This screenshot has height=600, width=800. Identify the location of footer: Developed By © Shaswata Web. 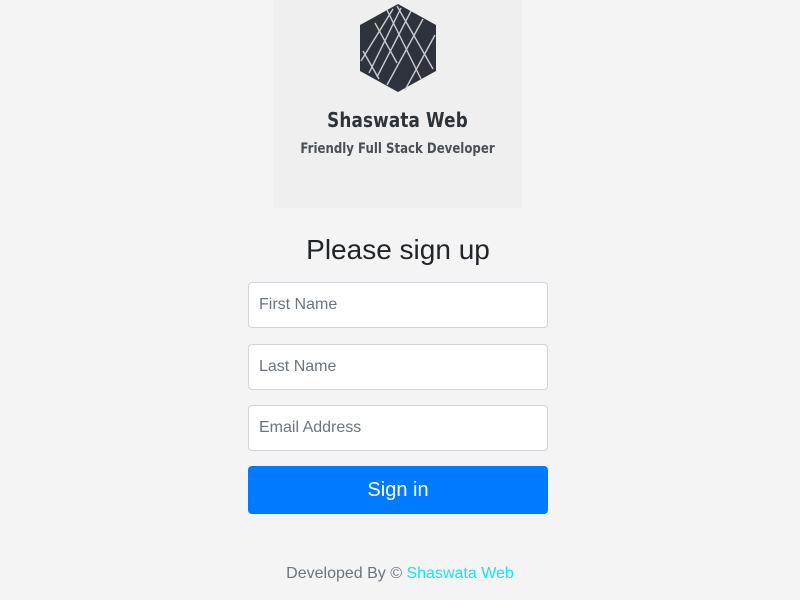
(400, 574).